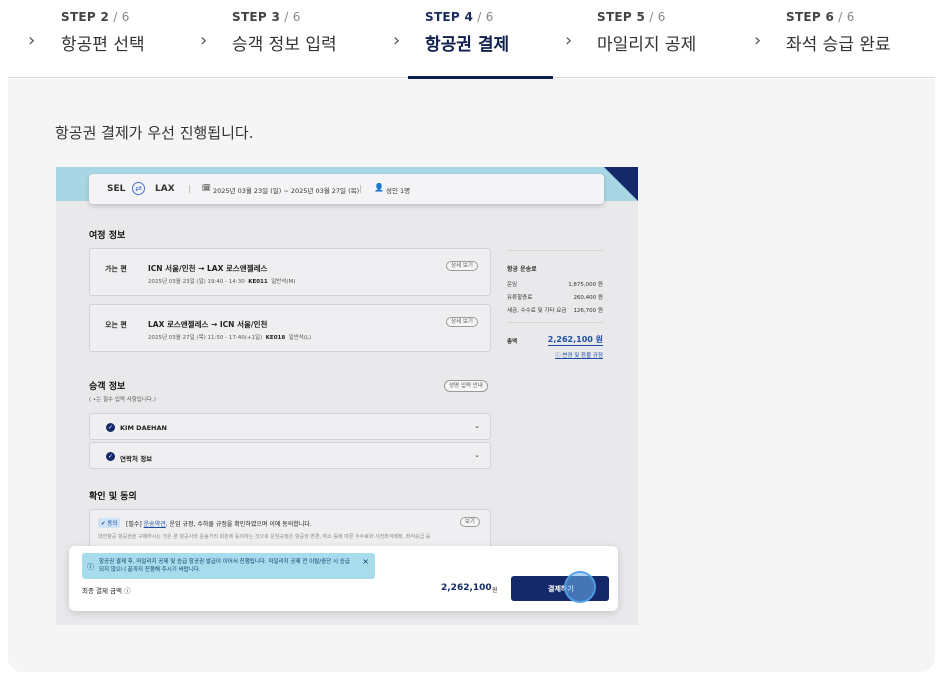  What do you see at coordinates (109, 523) in the screenshot?
I see `agree-checkbox: ✔ 동의` at bounding box center [109, 523].